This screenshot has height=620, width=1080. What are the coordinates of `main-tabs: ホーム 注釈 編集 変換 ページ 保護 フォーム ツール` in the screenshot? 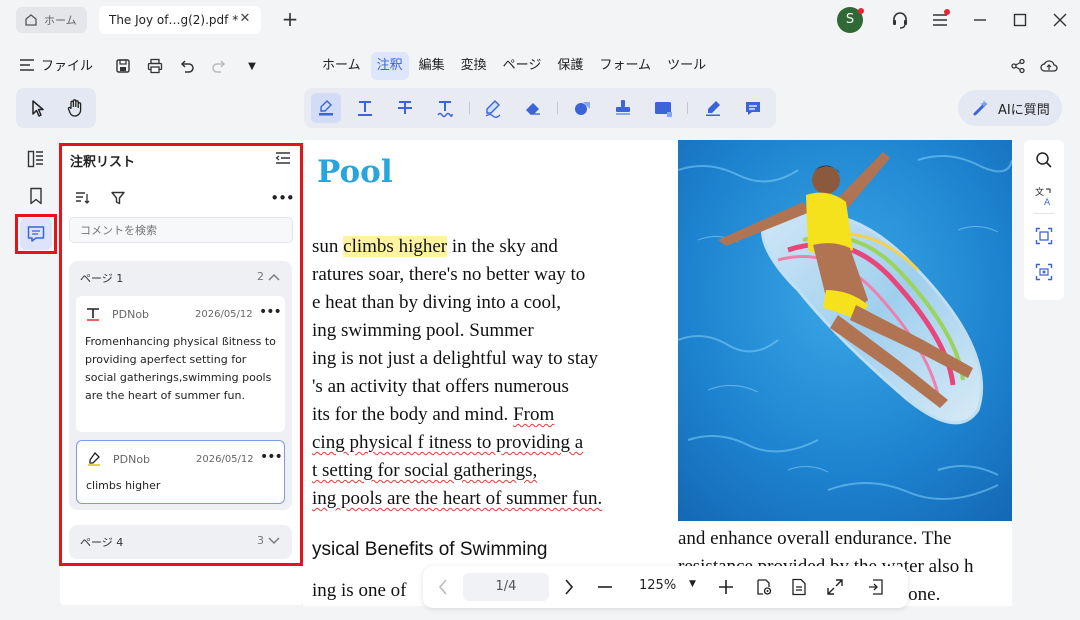 It's located at (516, 66).